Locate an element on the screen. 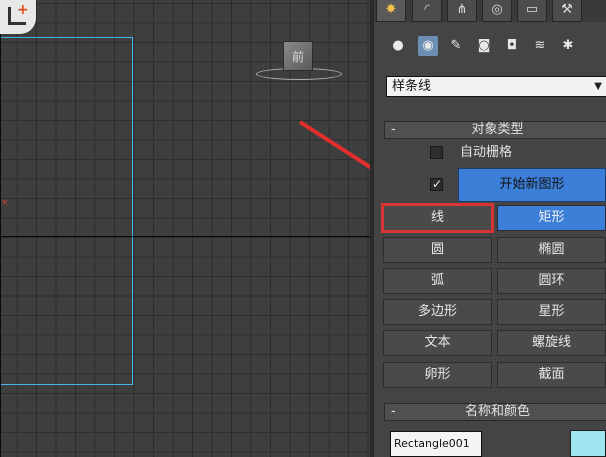 The width and height of the screenshot is (606, 457). command-panel-tabs: ✸ ◜ ⋔ ◎ ▭ ⚒ is located at coordinates (490, 11).